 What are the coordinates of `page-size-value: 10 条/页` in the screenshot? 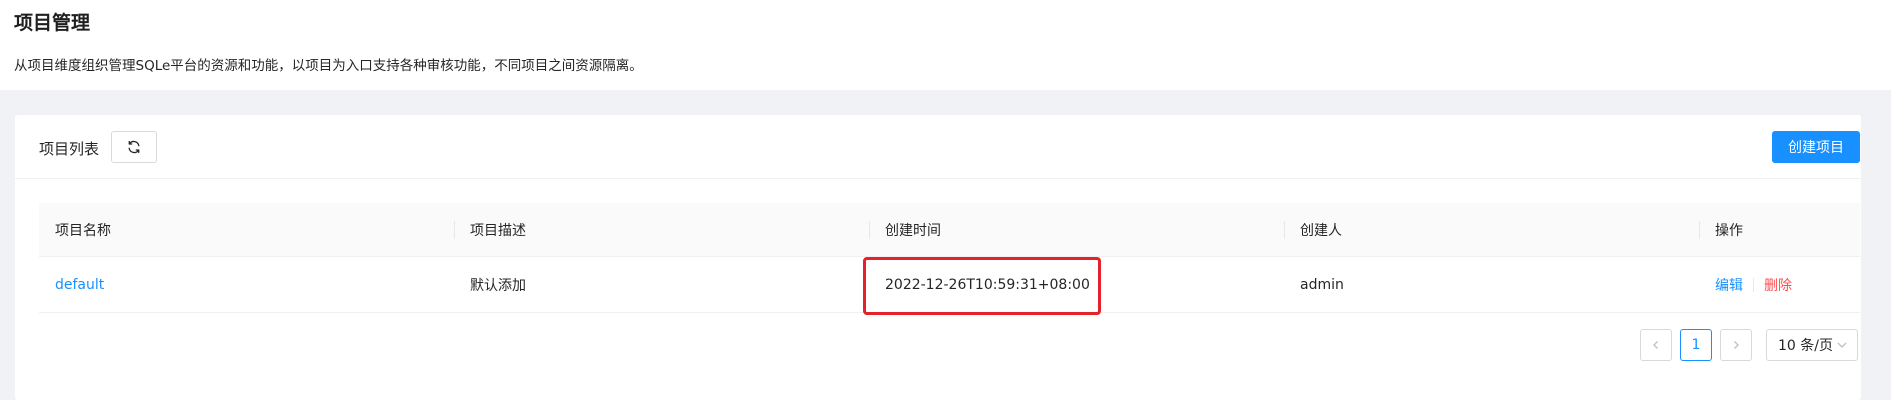 It's located at (1805, 346).